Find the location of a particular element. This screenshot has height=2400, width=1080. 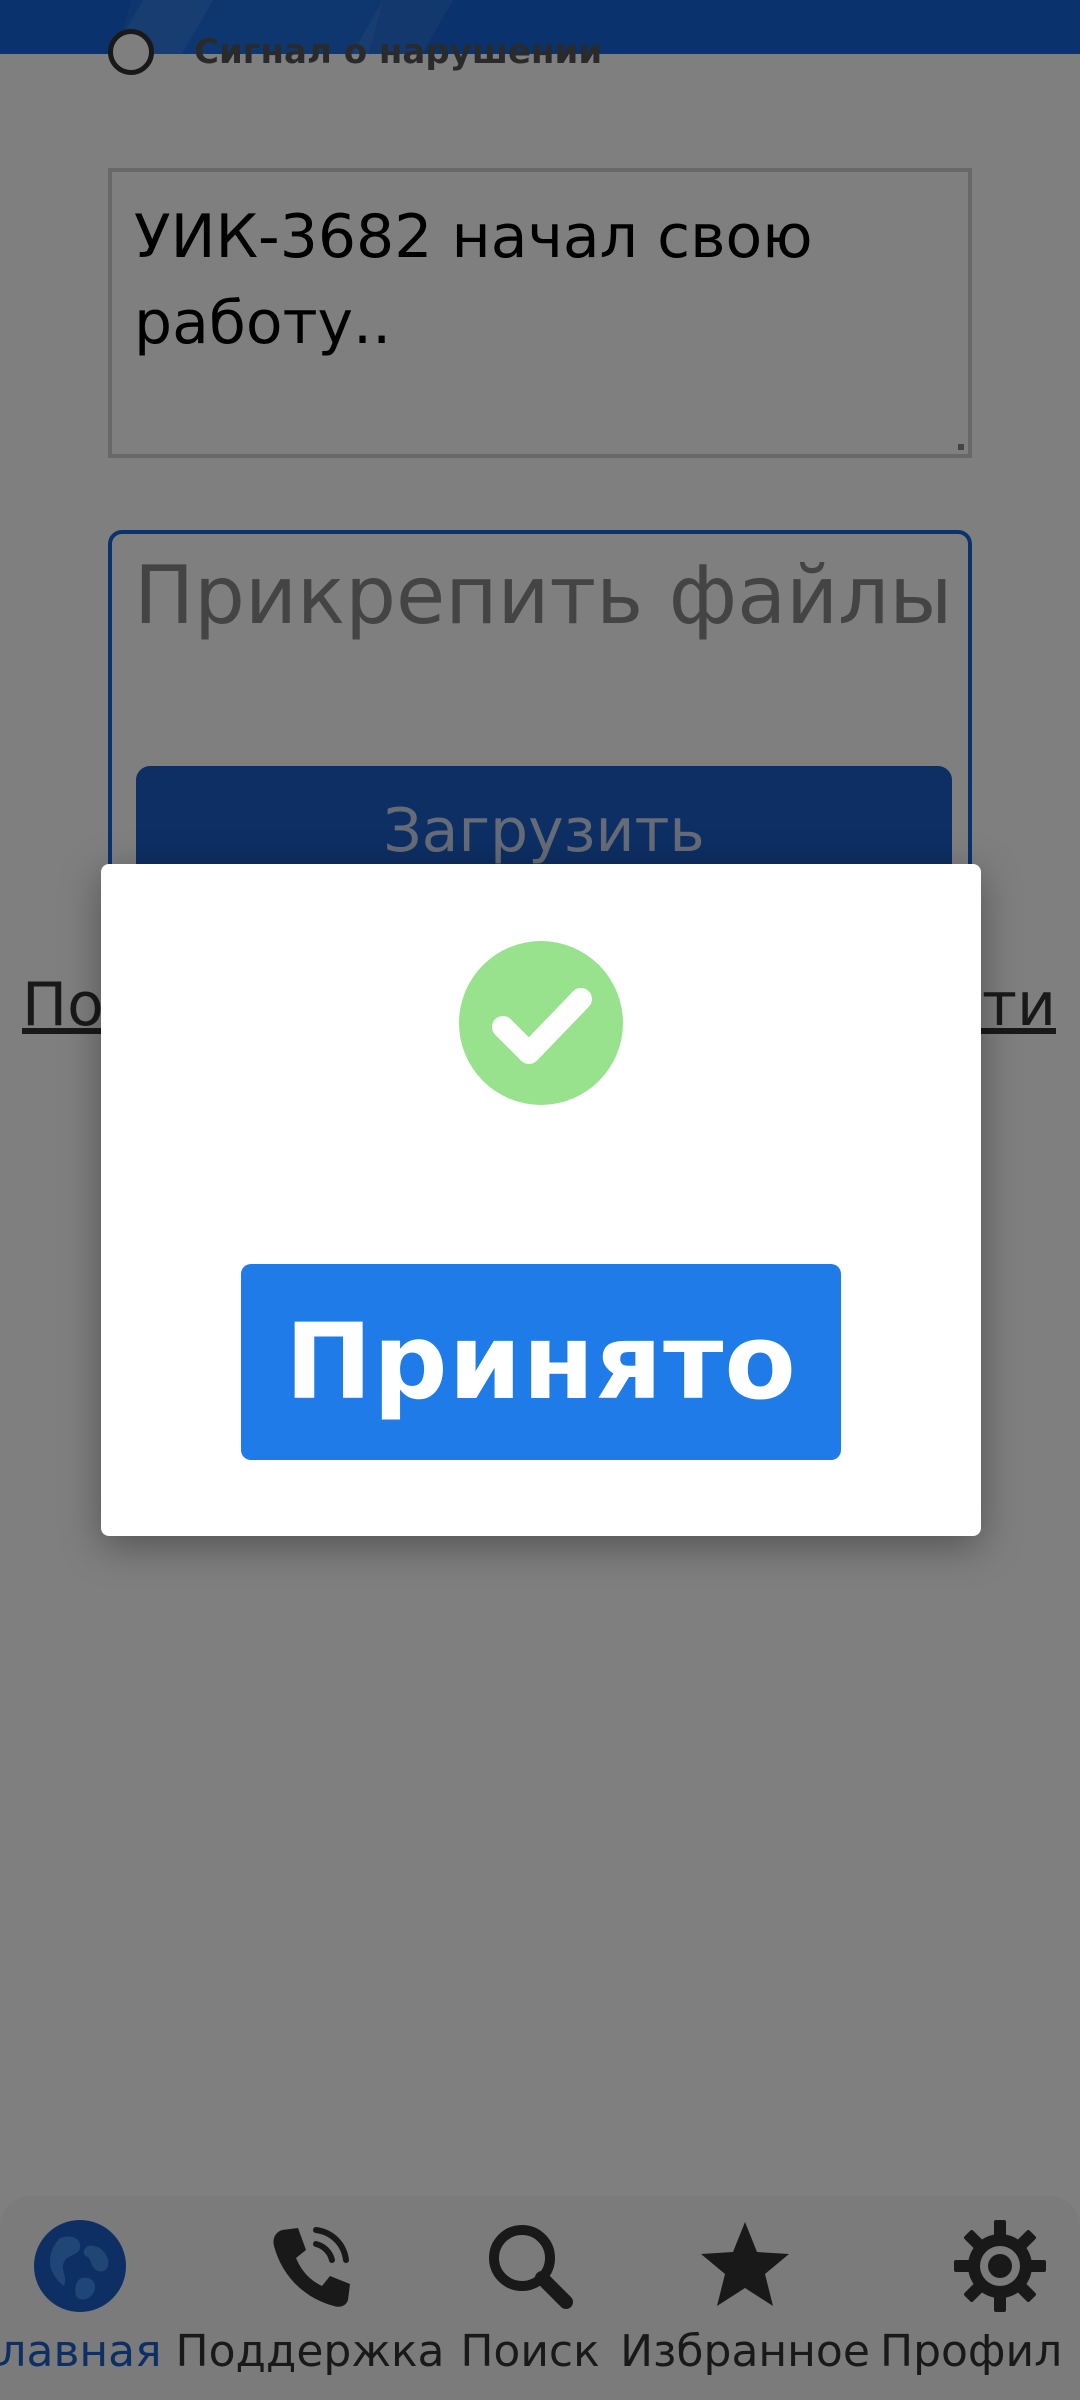

accept-button: Принято is located at coordinates (541, 1362).